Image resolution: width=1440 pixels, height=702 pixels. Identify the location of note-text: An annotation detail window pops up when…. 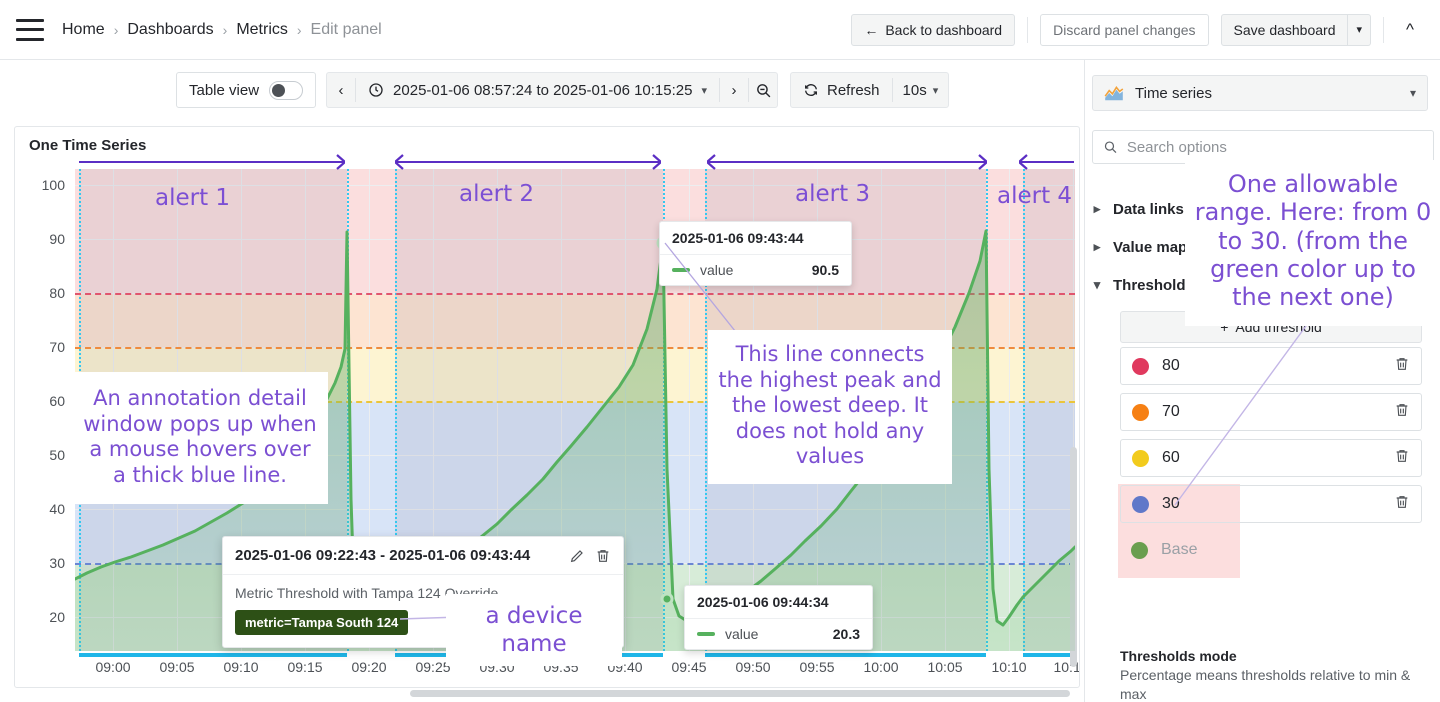
(200, 436).